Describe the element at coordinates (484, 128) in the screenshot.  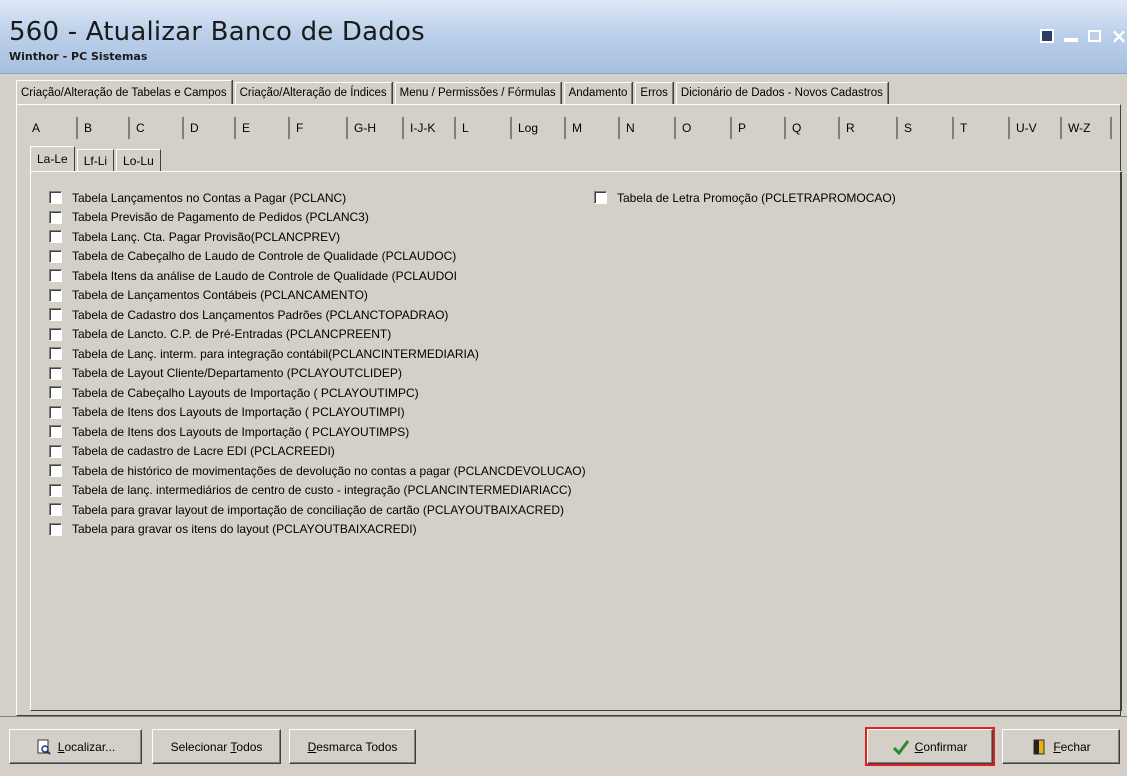
I see `letter-tab-l: L` at that location.